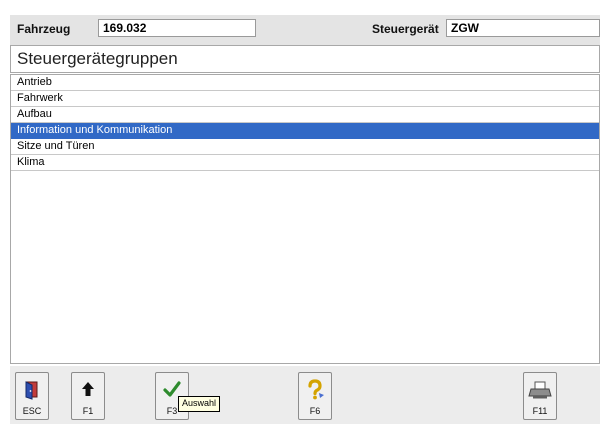 This screenshot has width=602, height=424. I want to click on f11-key-label: F11, so click(540, 411).